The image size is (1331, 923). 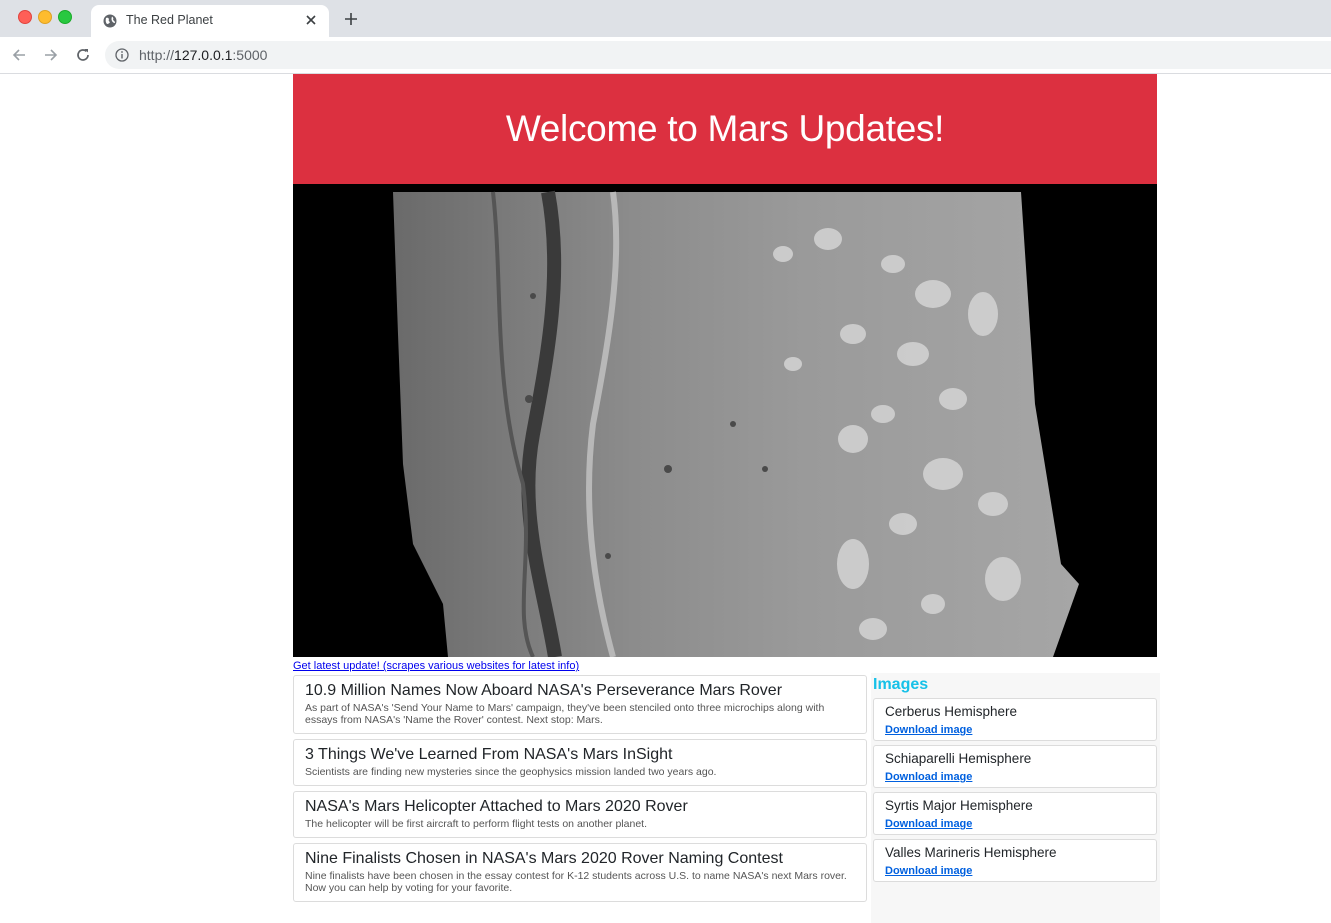 What do you see at coordinates (250, 55) in the screenshot?
I see `url-port: :5000` at bounding box center [250, 55].